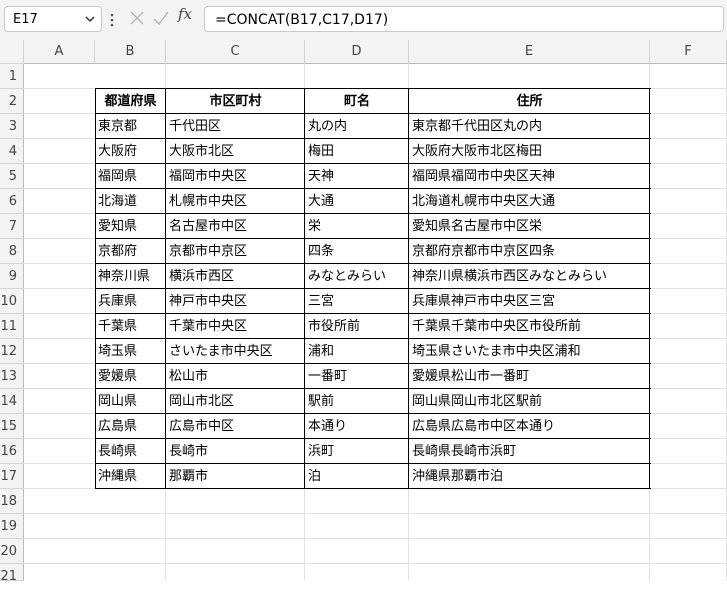 The width and height of the screenshot is (727, 589). I want to click on column-header-C: C, so click(235, 52).